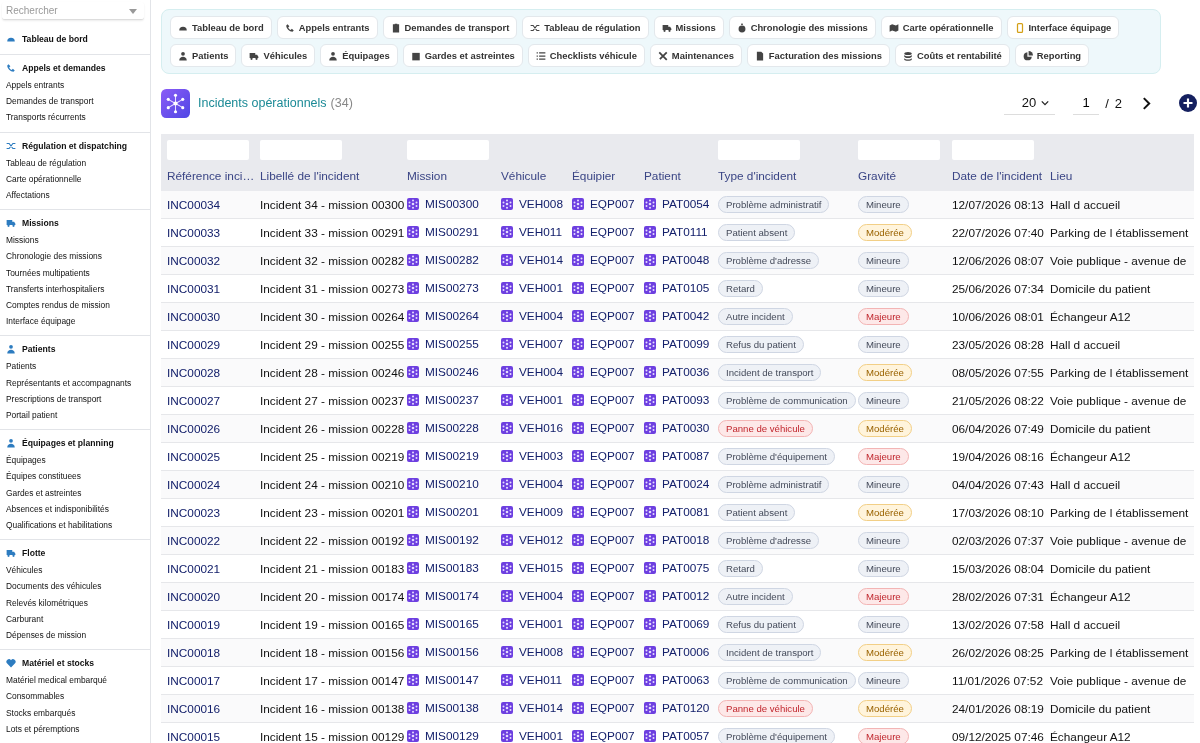 The width and height of the screenshot is (1200, 743). What do you see at coordinates (452, 511) in the screenshot?
I see `record-link: MIS00201` at bounding box center [452, 511].